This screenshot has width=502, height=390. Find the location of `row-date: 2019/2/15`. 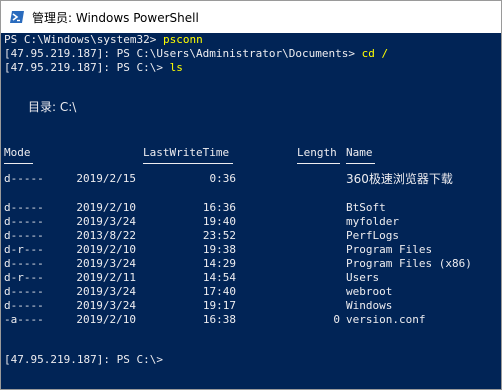

row-date: 2019/2/15 is located at coordinates (106, 178).